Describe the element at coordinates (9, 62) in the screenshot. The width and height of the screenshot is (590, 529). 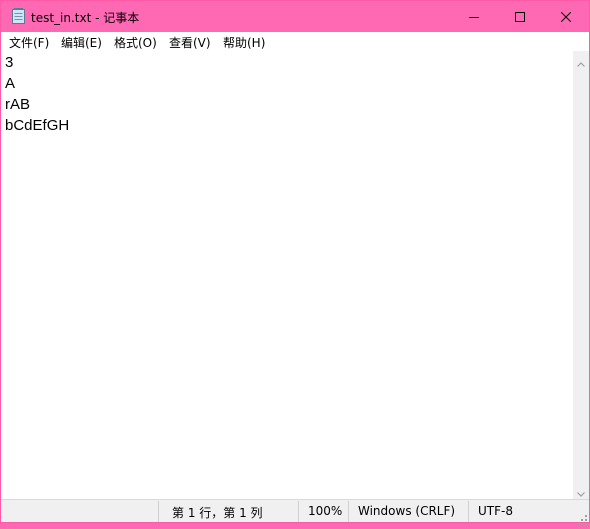
I see `text-line: 3` at that location.